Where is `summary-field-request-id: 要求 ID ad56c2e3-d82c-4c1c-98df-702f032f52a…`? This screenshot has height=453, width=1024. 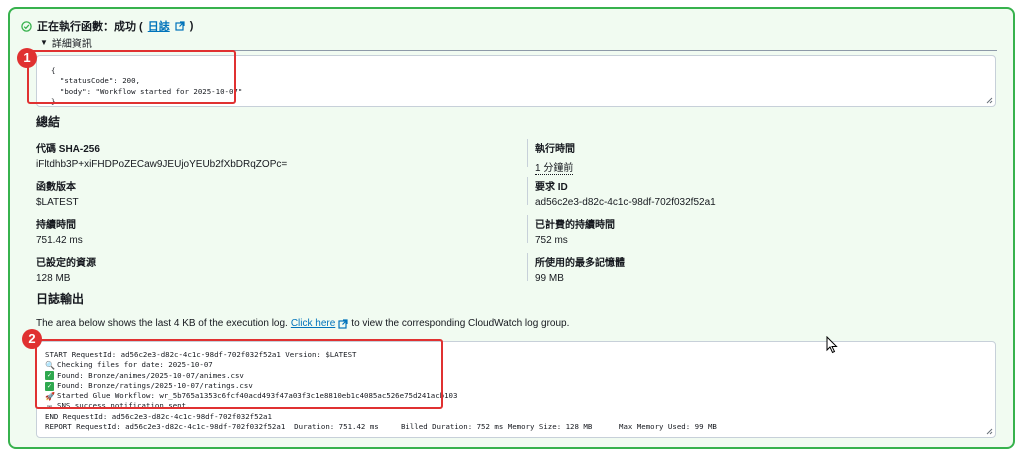
summary-field-request-id: 要求 ID ad56c2e3-d82c-4c1c-98df-702f032f52a… is located at coordinates (625, 195).